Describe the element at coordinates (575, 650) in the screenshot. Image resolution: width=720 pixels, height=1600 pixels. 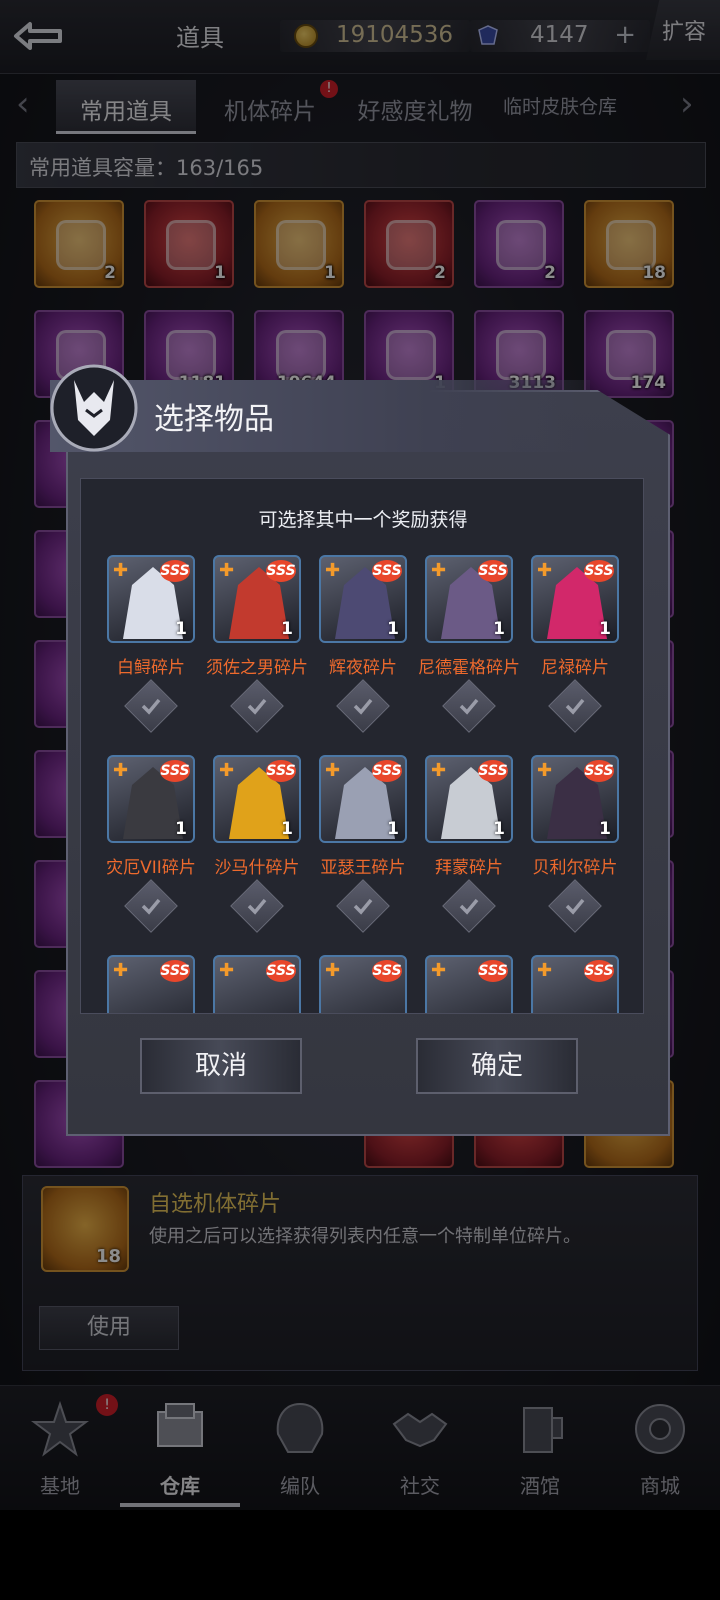
I see `reward-choice: ✚ SSS 1 尼禄碎片` at that location.